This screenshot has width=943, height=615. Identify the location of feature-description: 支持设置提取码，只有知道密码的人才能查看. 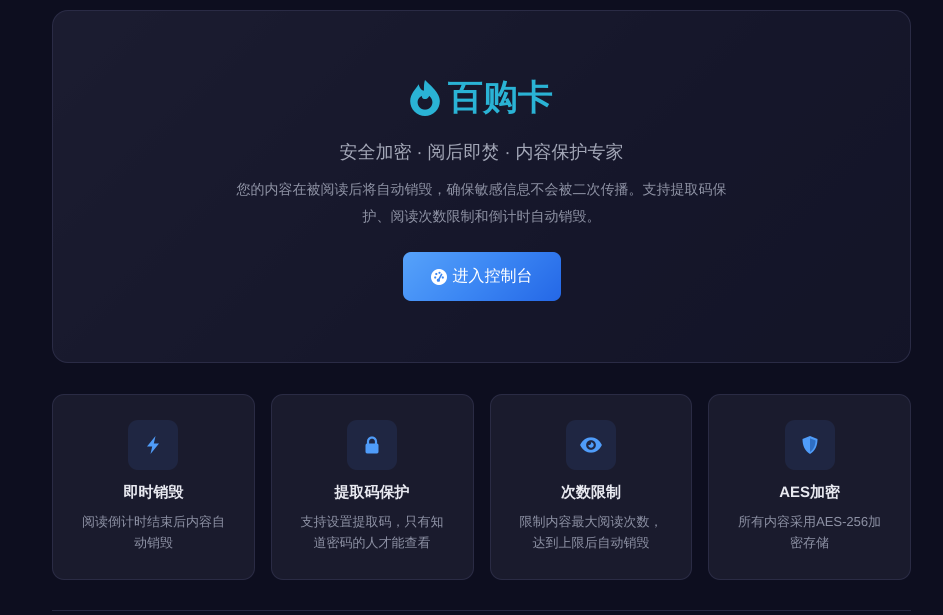
(372, 532).